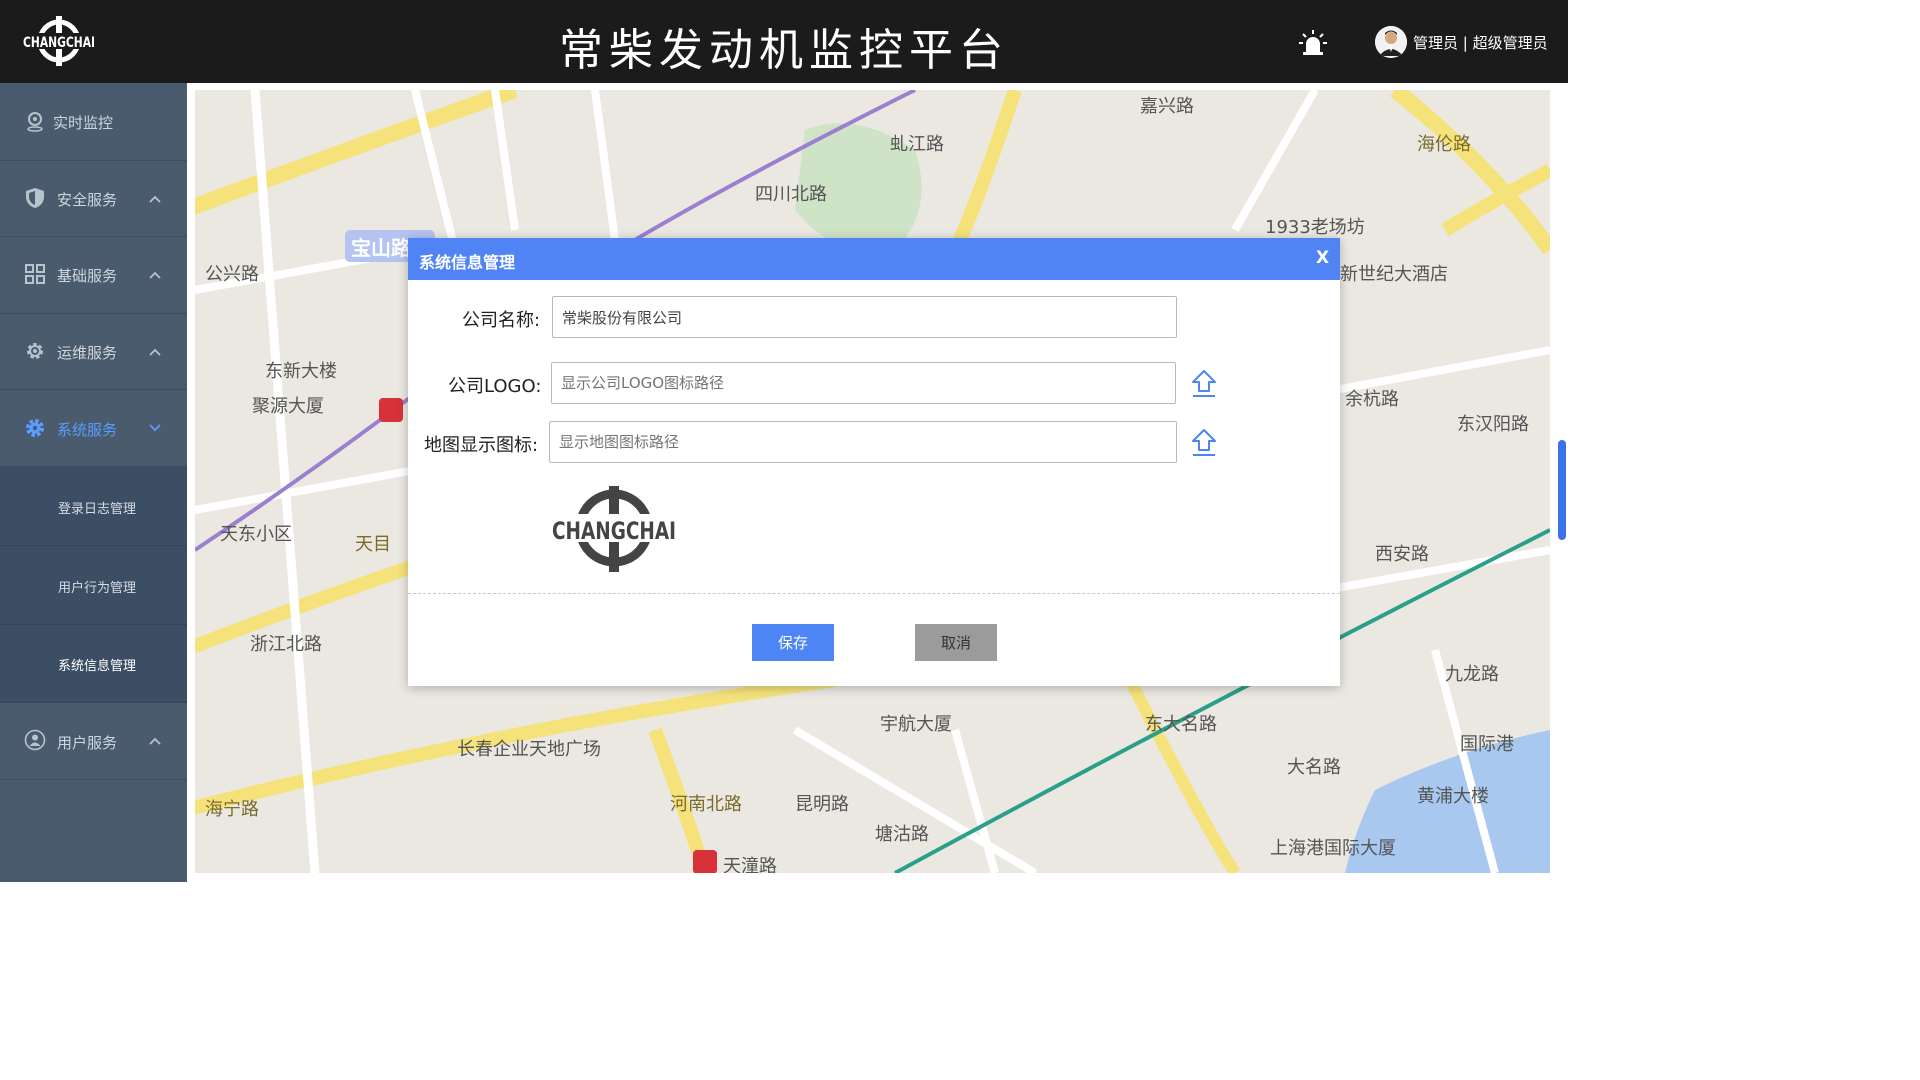  I want to click on sidebar-item-label: 用户服务, so click(87, 743).